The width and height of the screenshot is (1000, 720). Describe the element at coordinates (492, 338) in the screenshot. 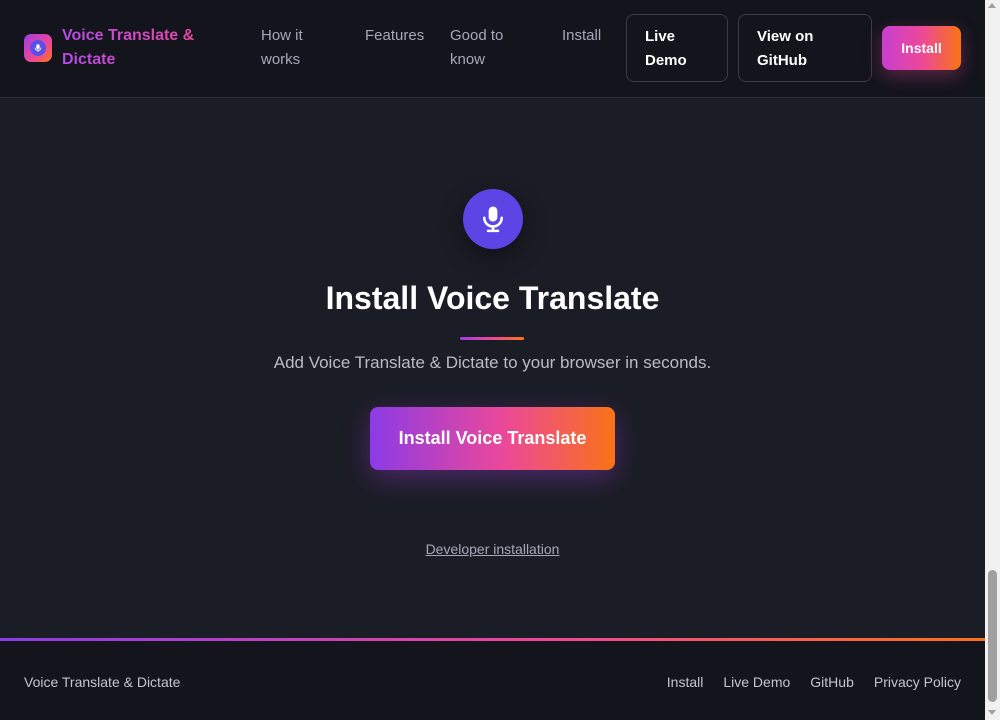

I see `title-divider` at that location.